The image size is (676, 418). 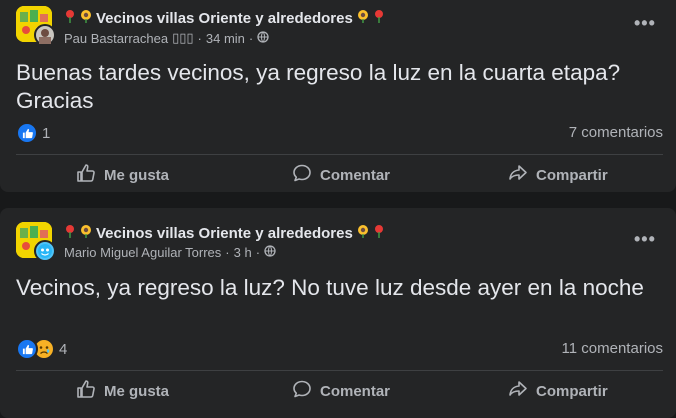 What do you see at coordinates (612, 348) in the screenshot?
I see `comments-count: 11 comentarios` at bounding box center [612, 348].